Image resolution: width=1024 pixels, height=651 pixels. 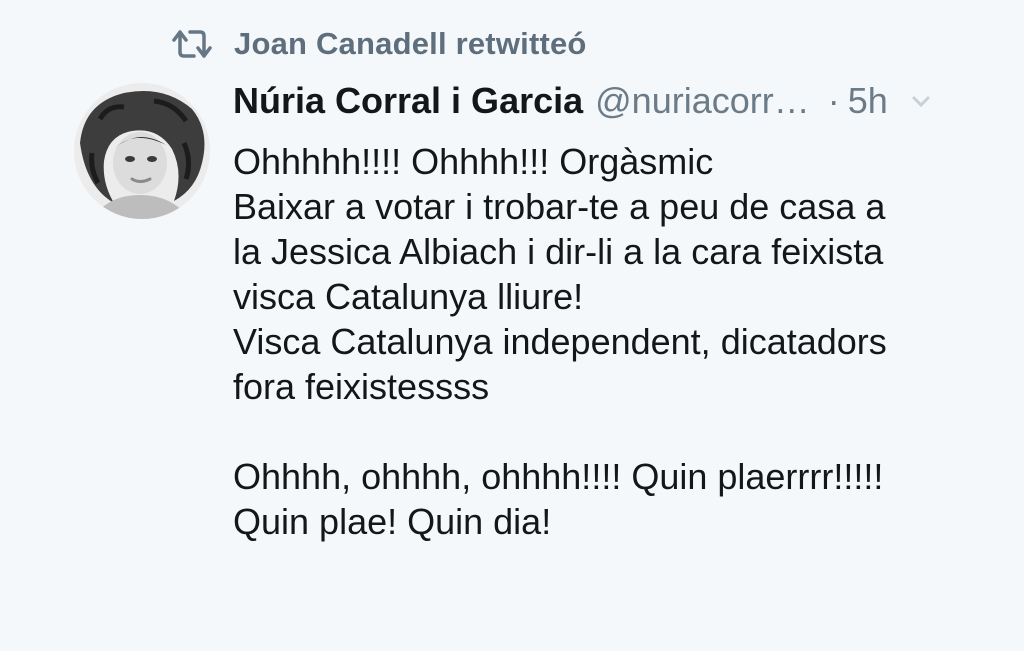 What do you see at coordinates (392, 521) in the screenshot?
I see `tweet-line: Quin plae! Quin dia!` at bounding box center [392, 521].